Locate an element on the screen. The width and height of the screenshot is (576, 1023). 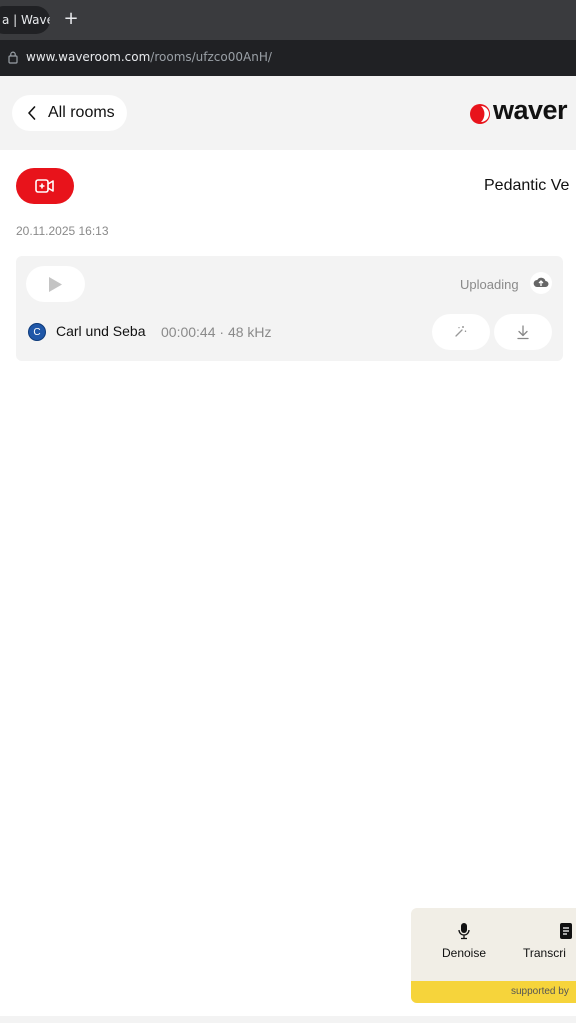
record-video-button is located at coordinates (45, 186).